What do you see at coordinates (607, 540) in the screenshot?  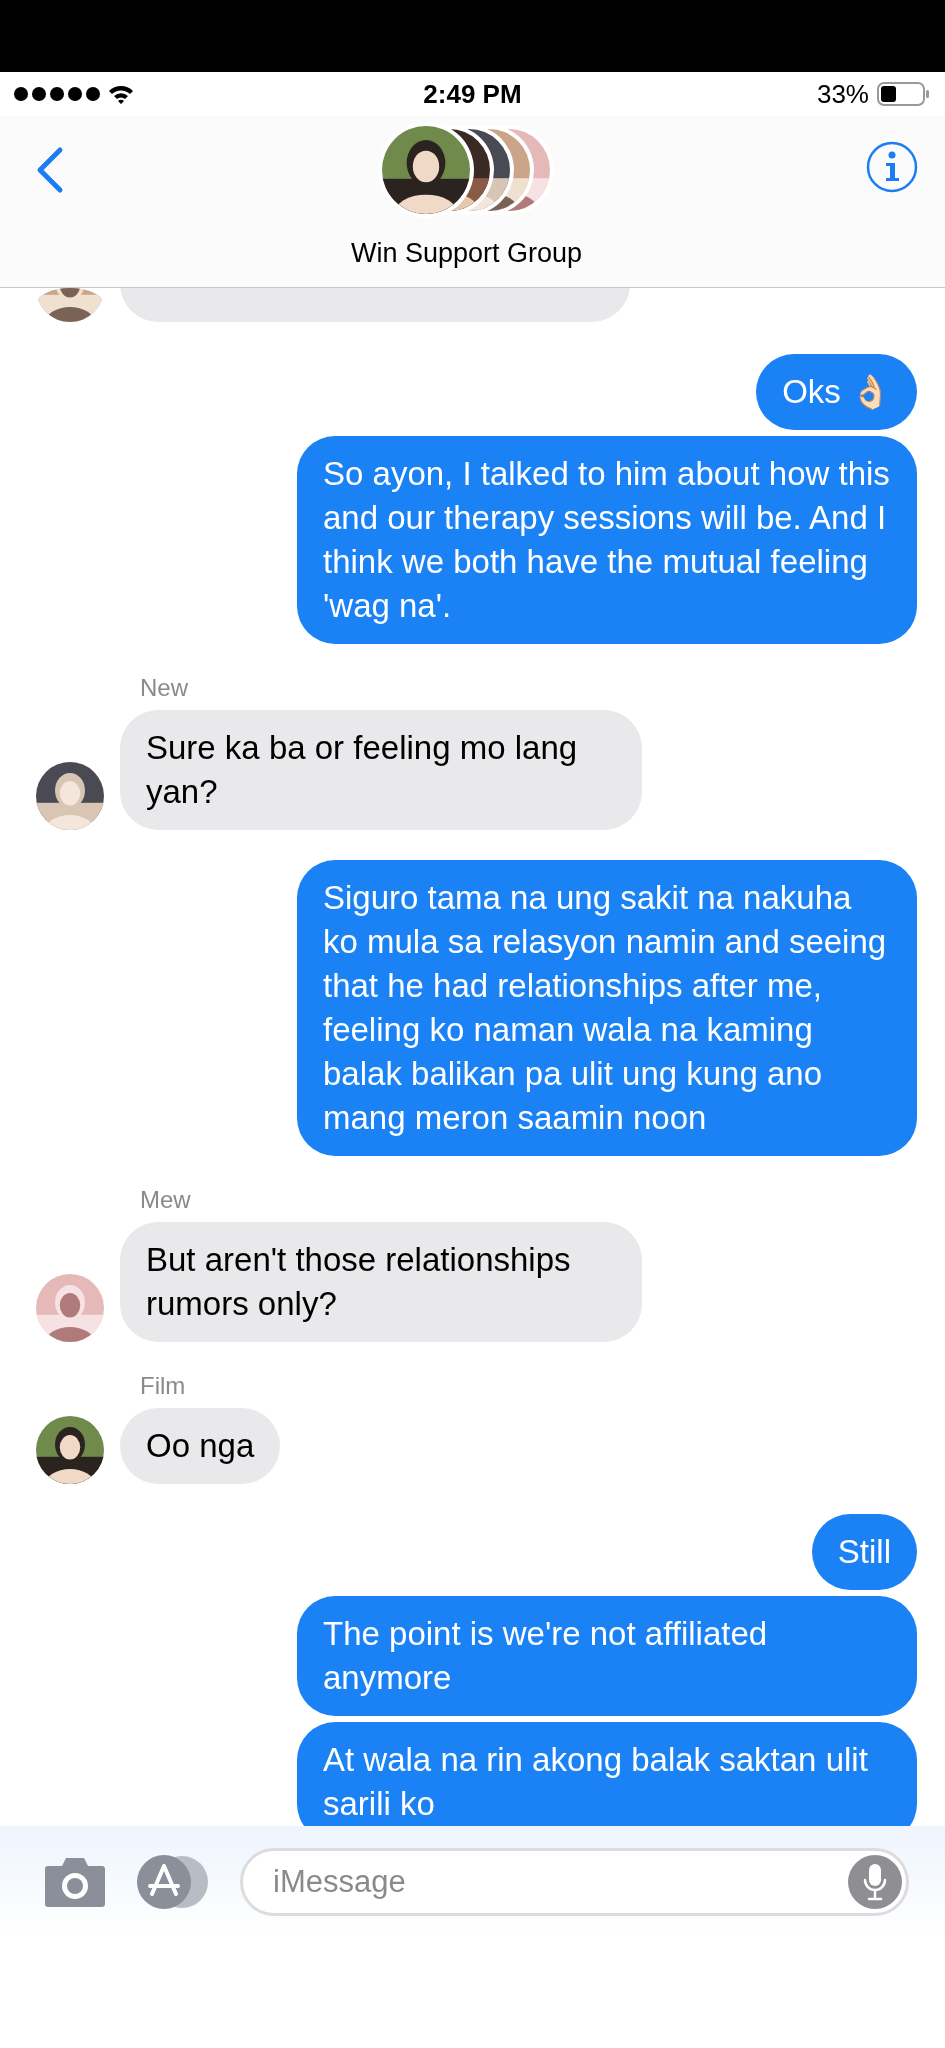 I see `sent-message: So ayon, I talked to him about how this and our therapy sessions will be. And I think we both have the mutual feeling 'wag na'.` at bounding box center [607, 540].